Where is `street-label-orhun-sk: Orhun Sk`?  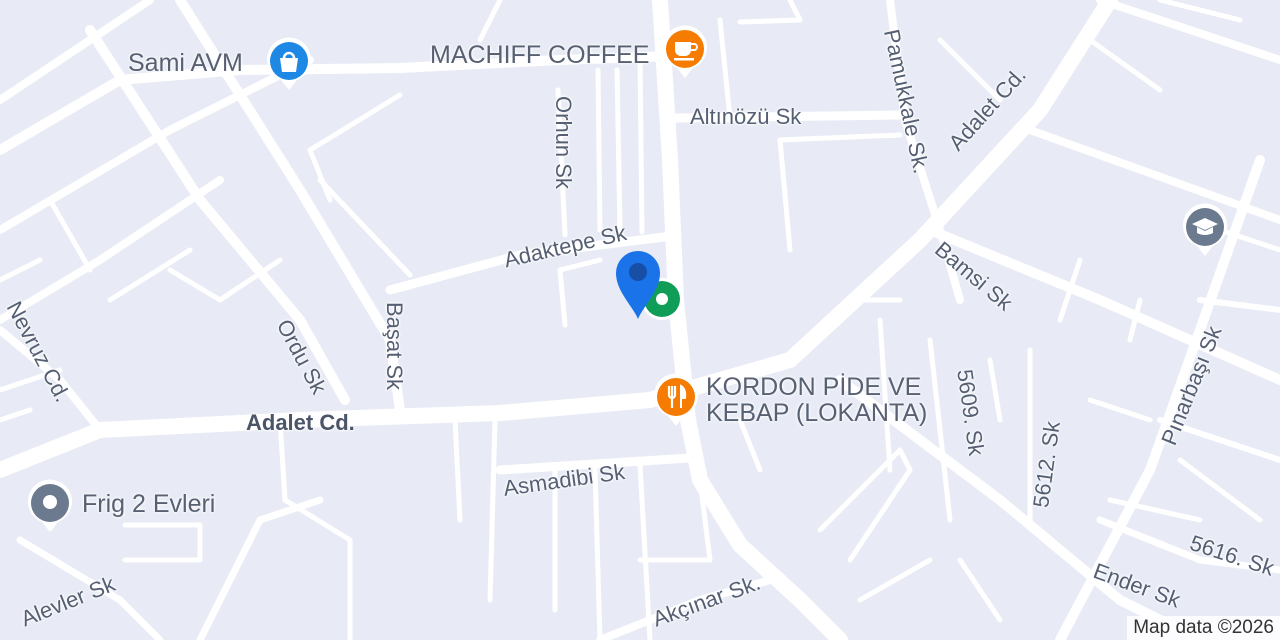 street-label-orhun-sk: Orhun Sk is located at coordinates (563, 142).